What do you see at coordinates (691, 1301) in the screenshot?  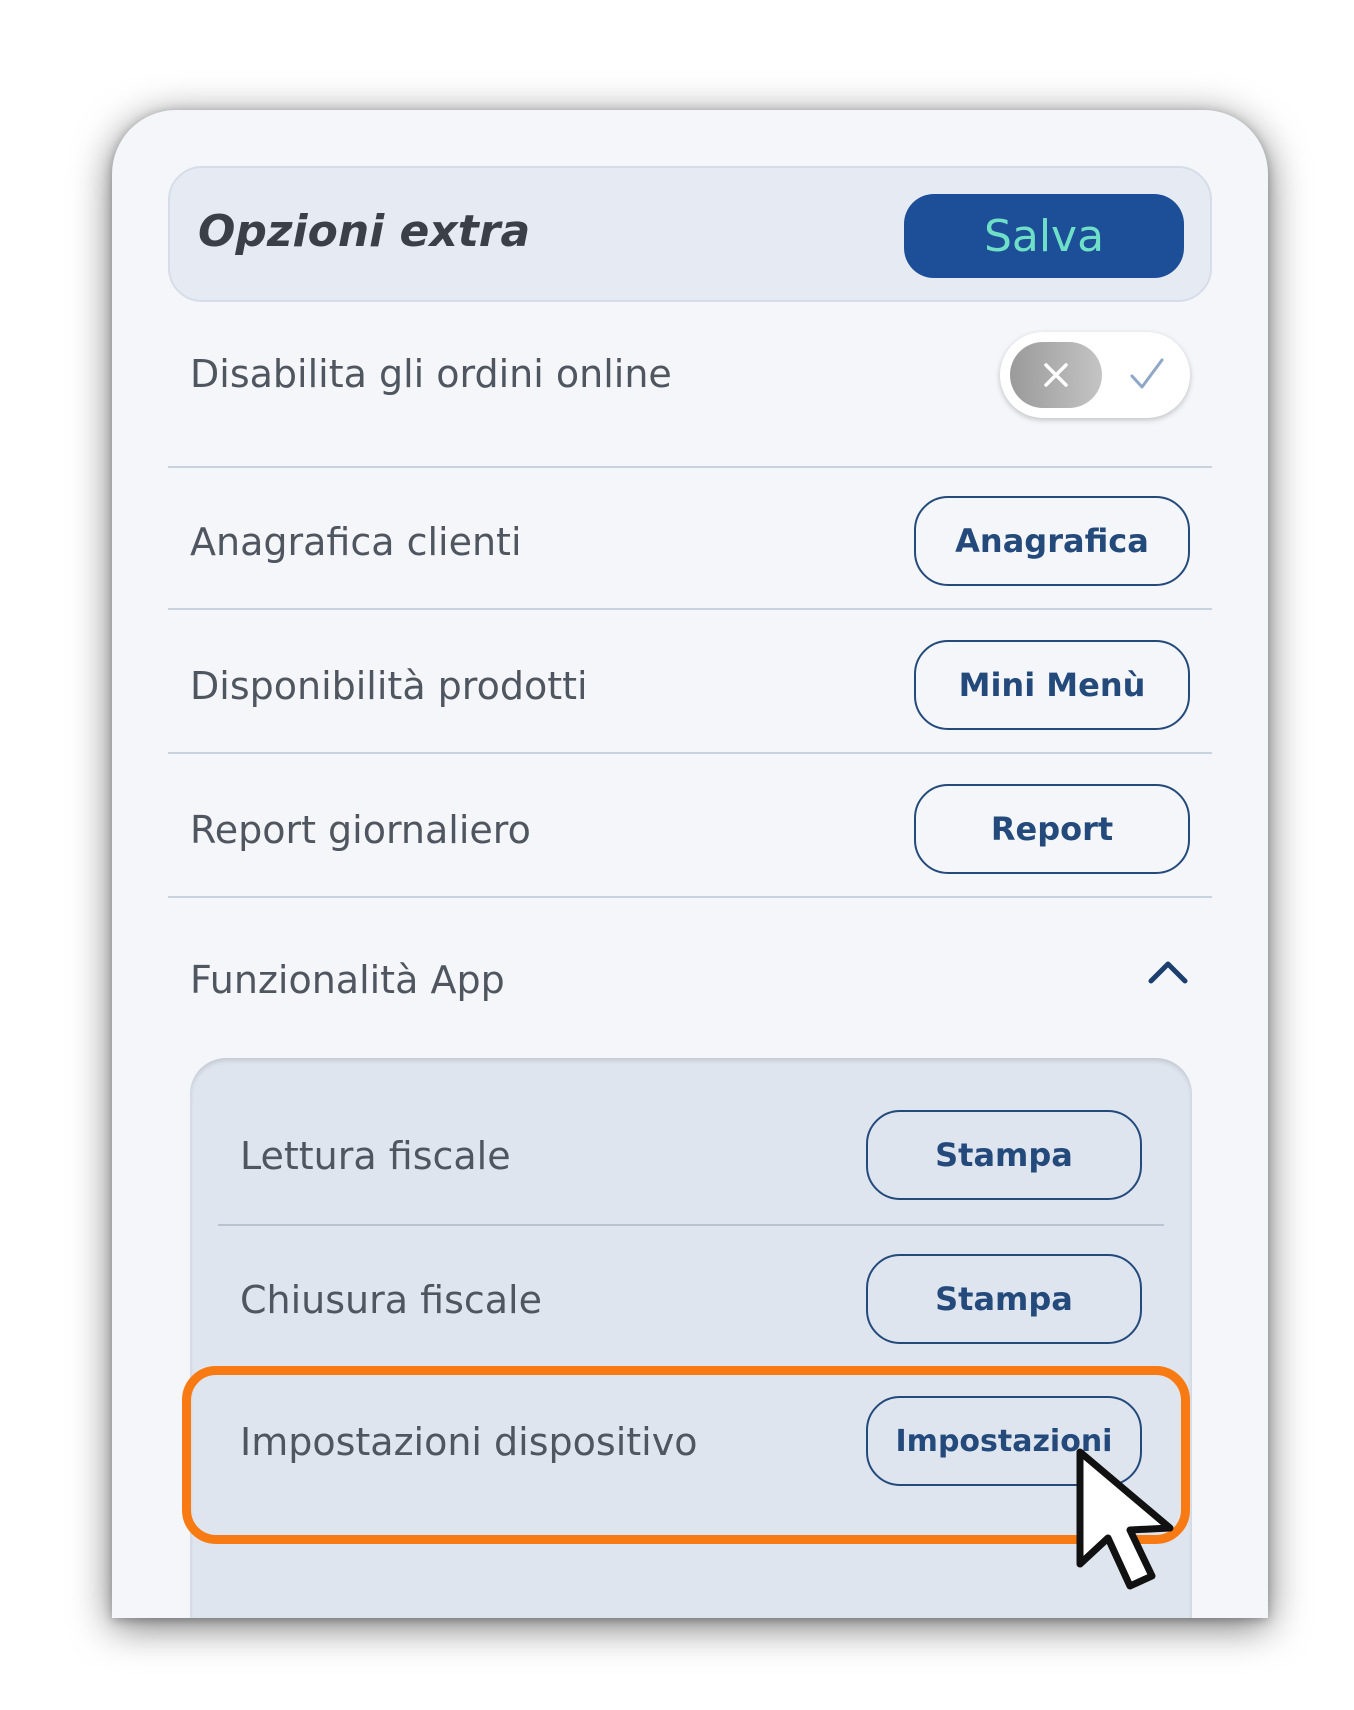 I see `row-fiscal-closing: Chiusura fiscale Stampa` at bounding box center [691, 1301].